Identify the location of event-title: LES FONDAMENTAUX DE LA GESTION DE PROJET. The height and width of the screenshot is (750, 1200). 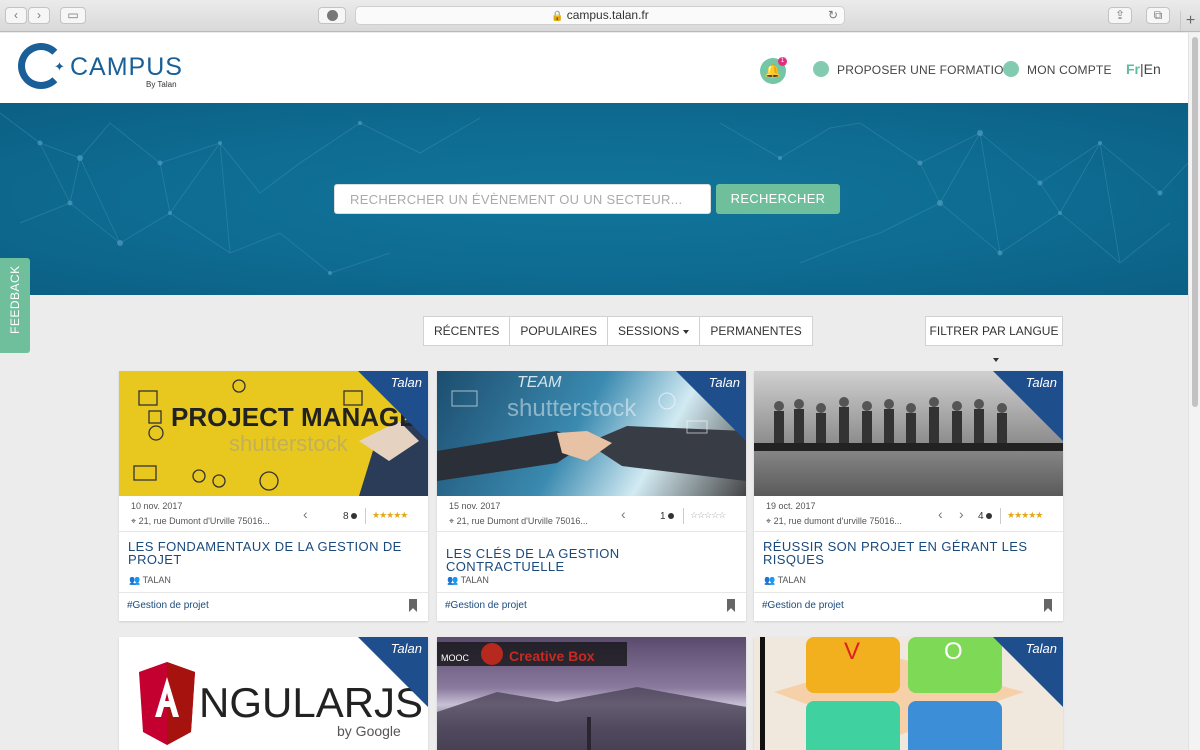
(273, 553).